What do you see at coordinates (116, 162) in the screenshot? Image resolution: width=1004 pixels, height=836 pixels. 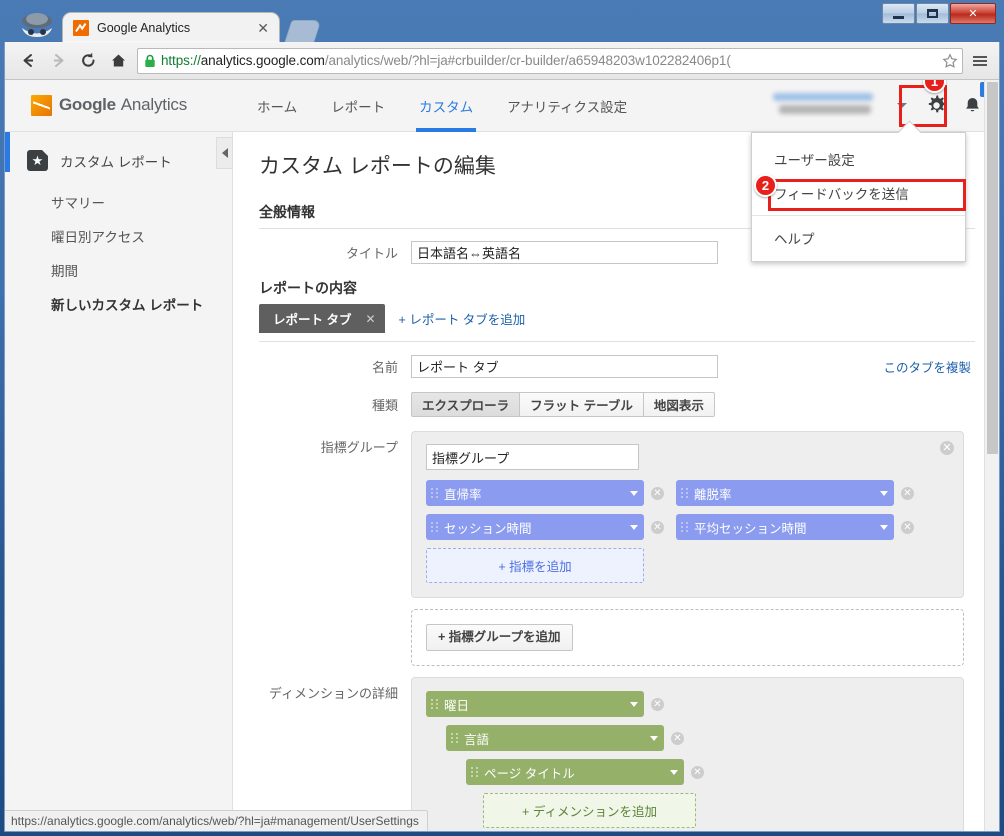 I see `sidebar-header-label: カスタム レポート` at bounding box center [116, 162].